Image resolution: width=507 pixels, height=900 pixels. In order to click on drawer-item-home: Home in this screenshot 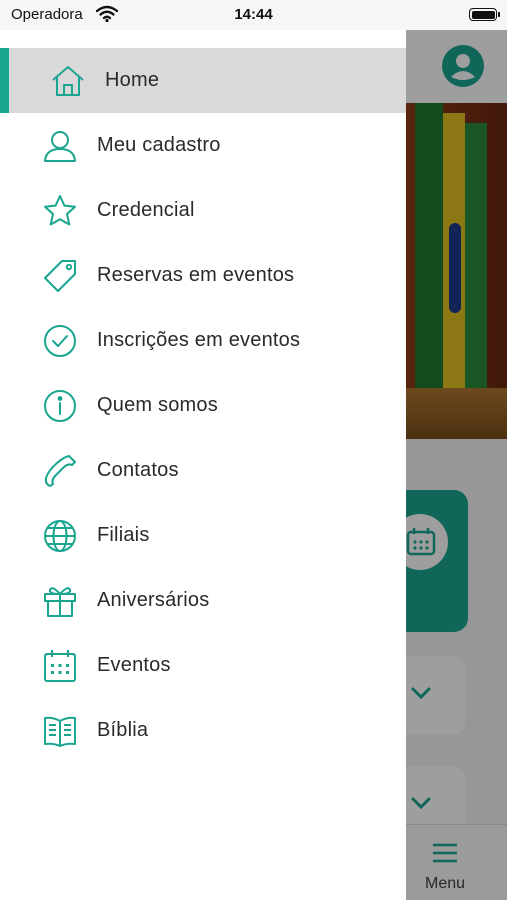, I will do `click(203, 80)`.